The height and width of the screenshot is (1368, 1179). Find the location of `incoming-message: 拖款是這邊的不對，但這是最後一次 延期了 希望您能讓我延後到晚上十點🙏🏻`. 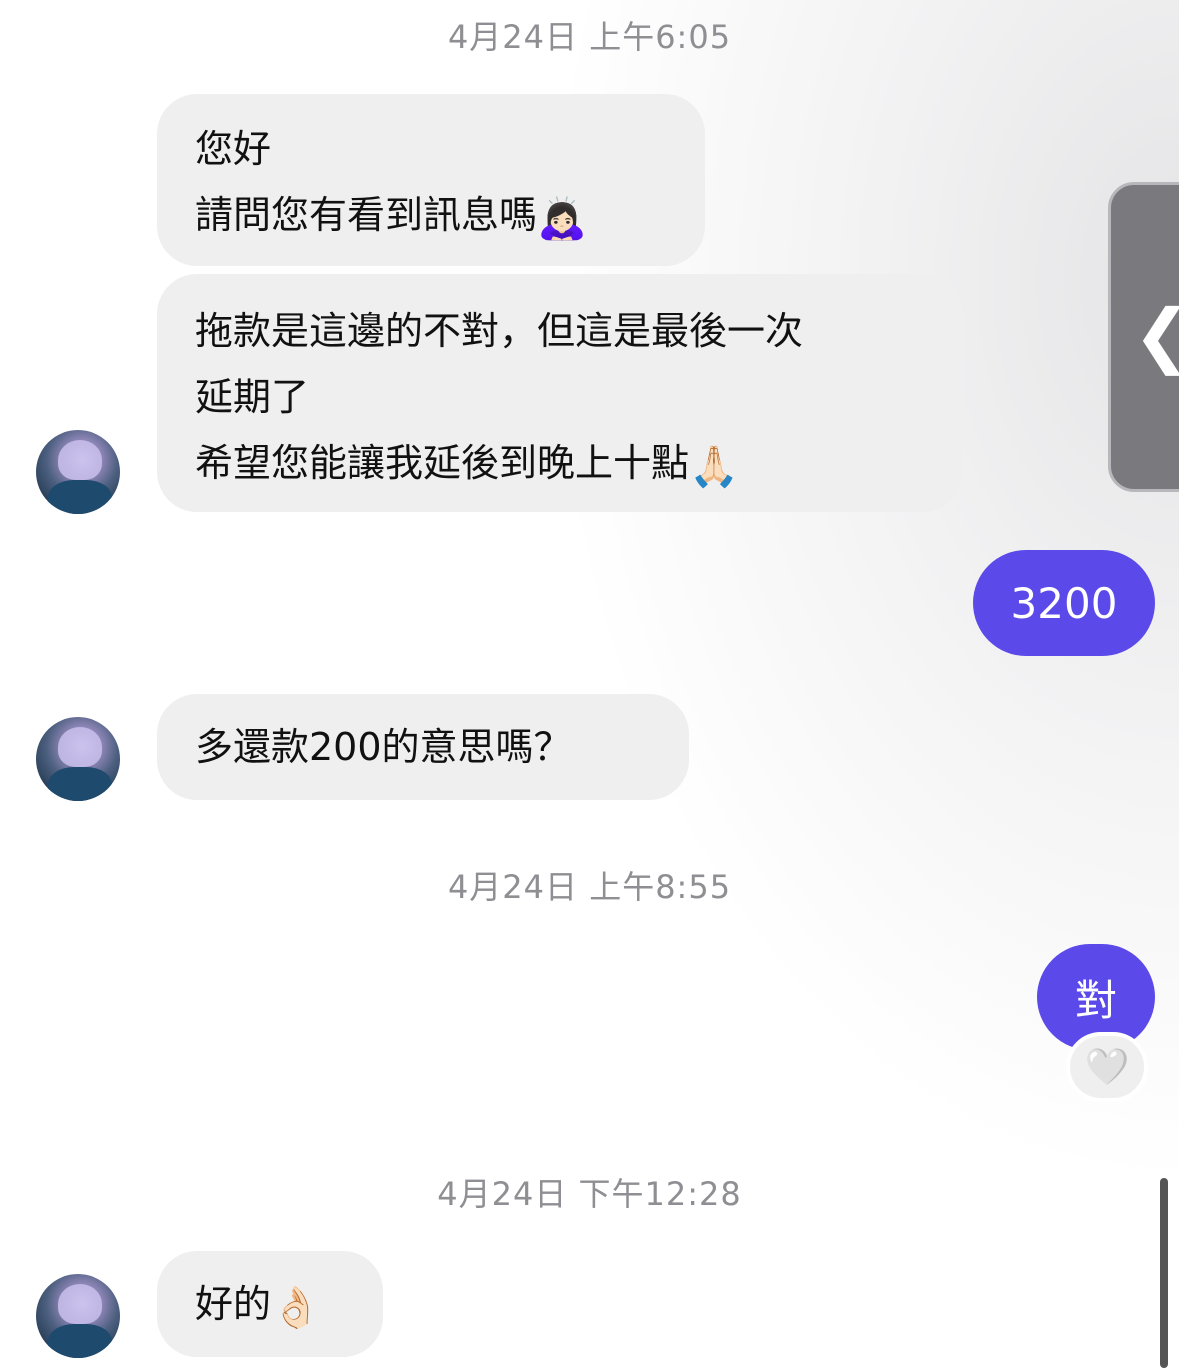

incoming-message: 拖款是這邊的不對，但這是最後一次 延期了 希望您能讓我延後到晚上十點🙏🏻 is located at coordinates (560, 393).